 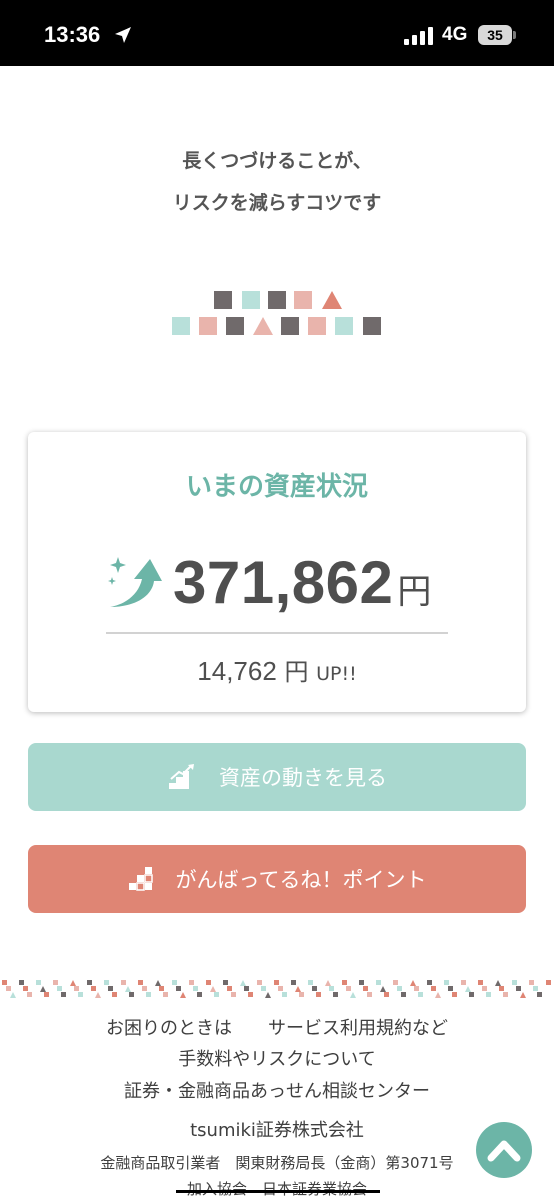 What do you see at coordinates (141, 879) in the screenshot?
I see `blocks-icon` at bounding box center [141, 879].